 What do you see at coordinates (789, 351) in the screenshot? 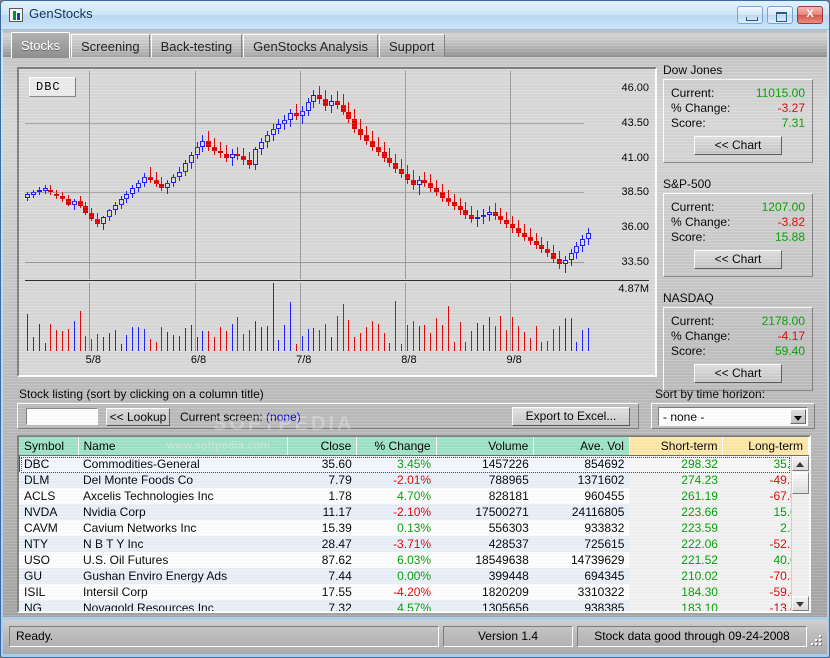
I see `index-stat-value: 59.40` at bounding box center [789, 351].